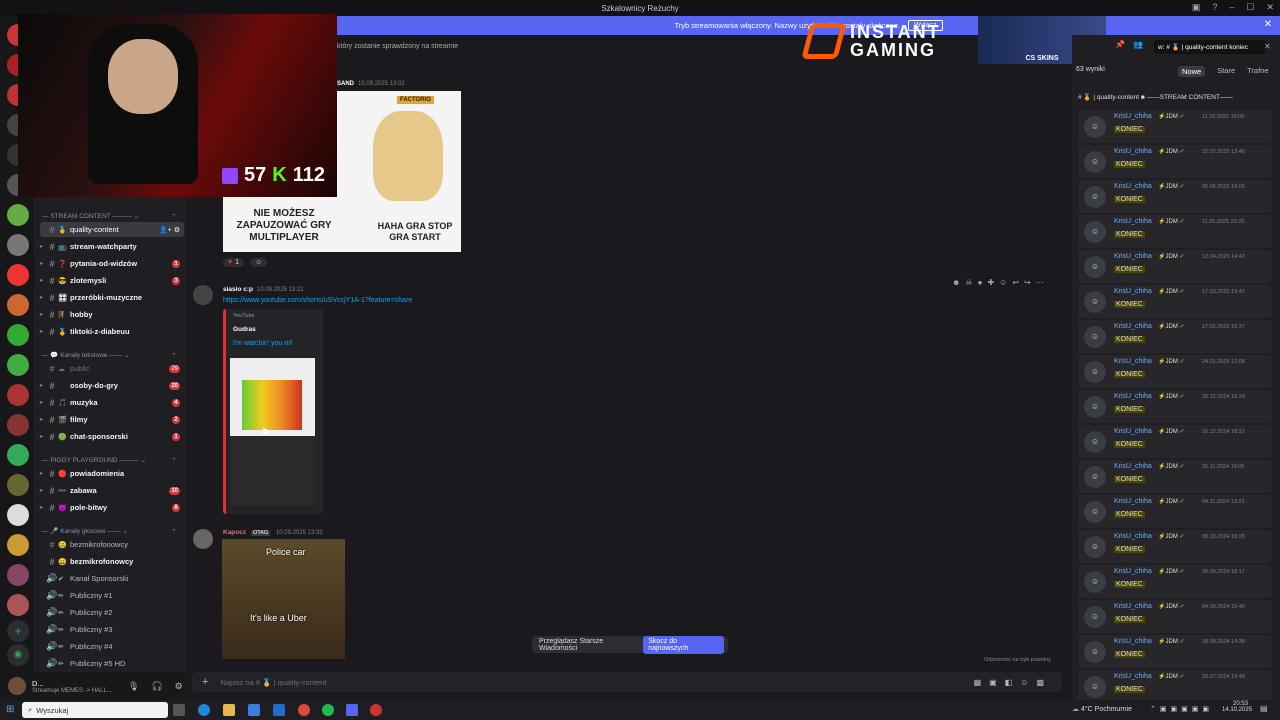  Describe the element at coordinates (179, 710) in the screenshot. I see `task-view-icon` at that location.